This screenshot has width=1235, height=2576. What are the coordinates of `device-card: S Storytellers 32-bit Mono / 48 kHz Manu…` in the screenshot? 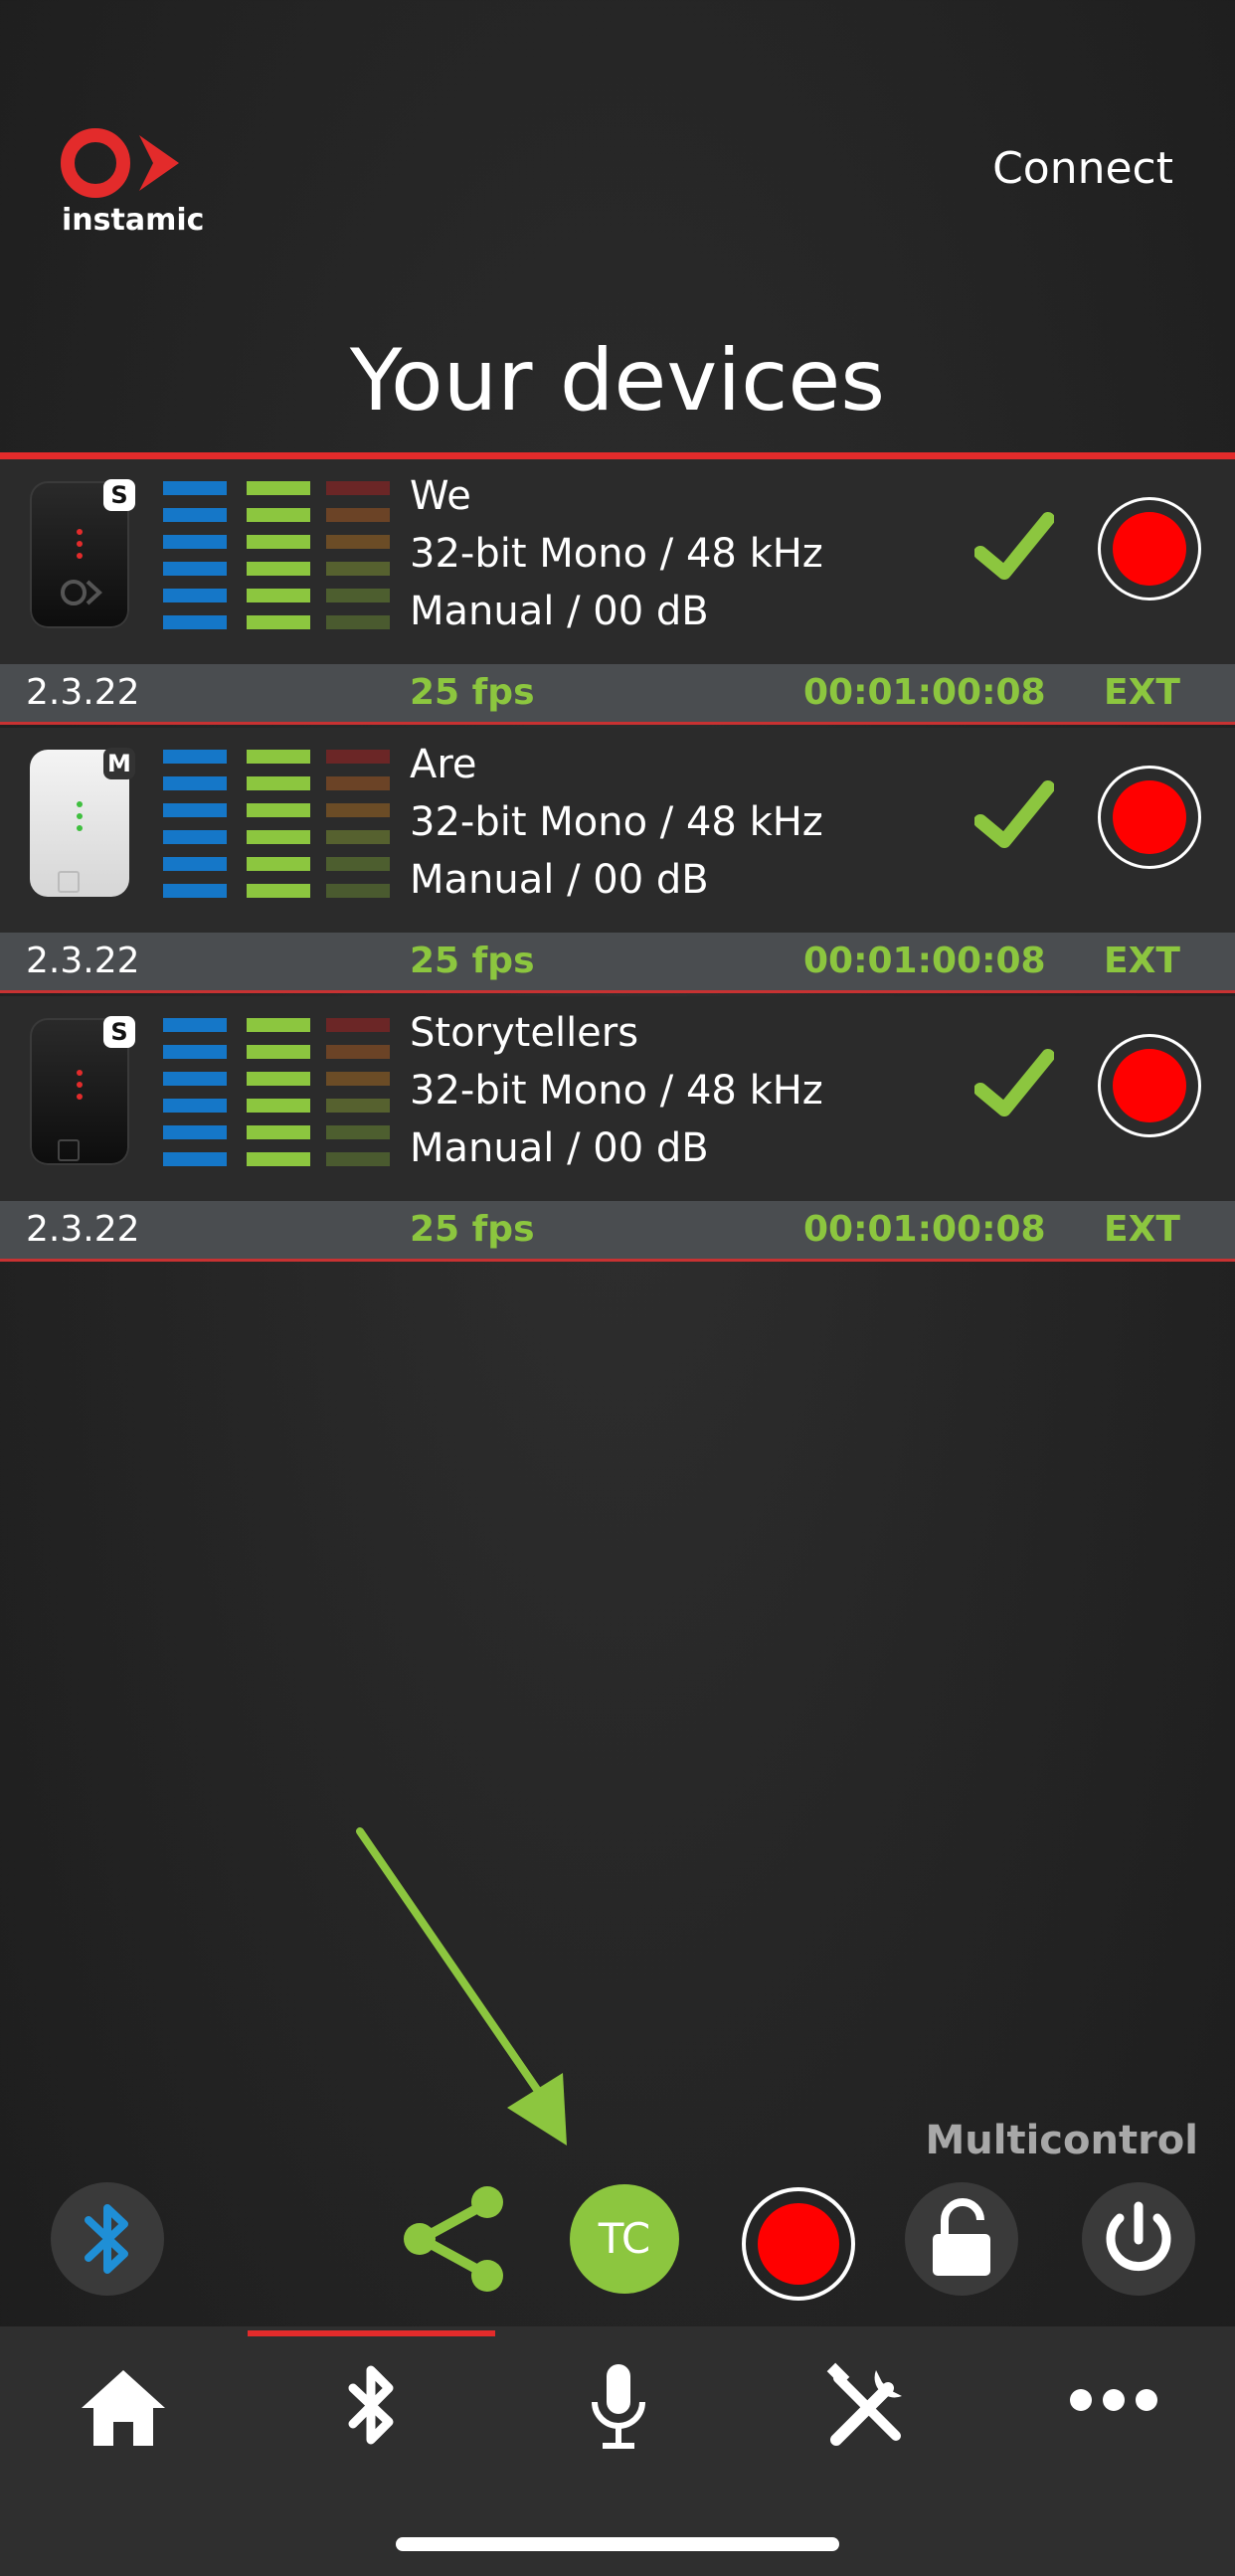 It's located at (617, 1130).